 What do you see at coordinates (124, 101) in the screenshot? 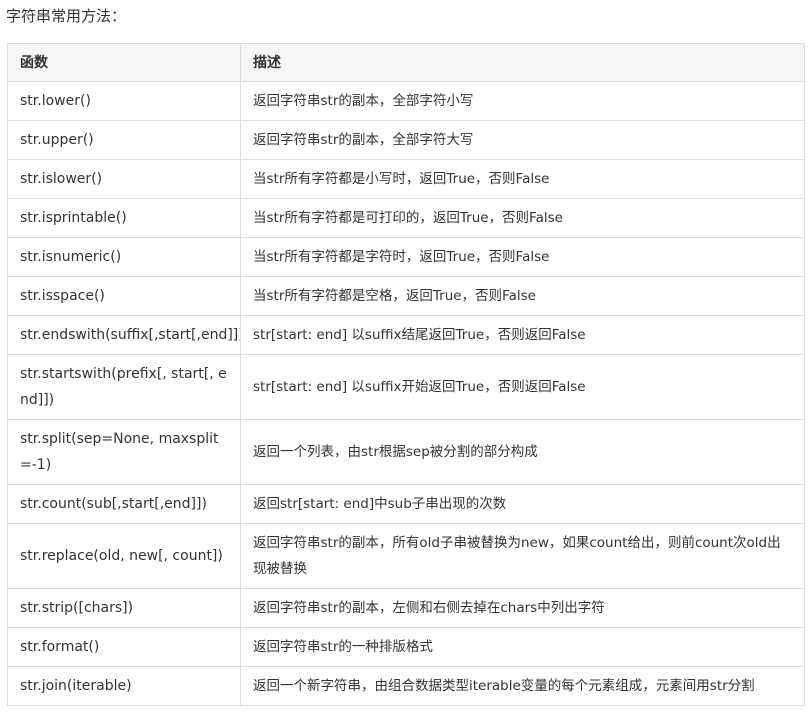
I see `function-cell: str.lower()` at bounding box center [124, 101].